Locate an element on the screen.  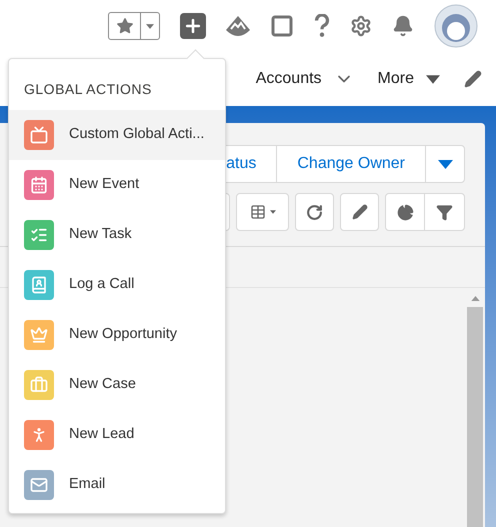
edit-button is located at coordinates (359, 212).